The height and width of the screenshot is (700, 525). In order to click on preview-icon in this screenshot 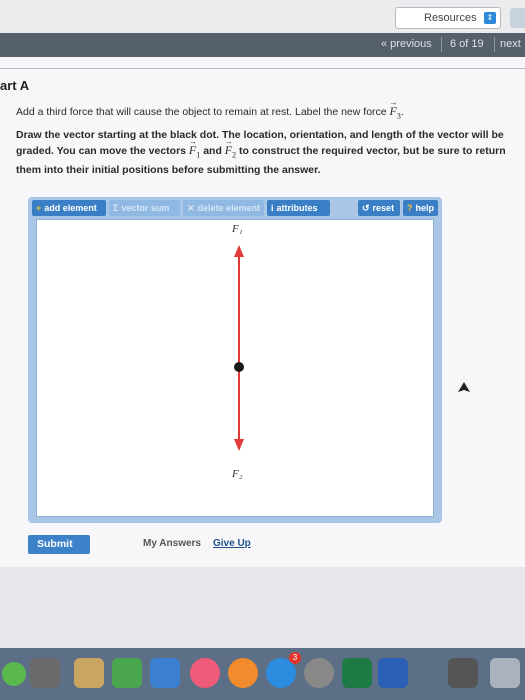, I will do `click(45, 673)`.